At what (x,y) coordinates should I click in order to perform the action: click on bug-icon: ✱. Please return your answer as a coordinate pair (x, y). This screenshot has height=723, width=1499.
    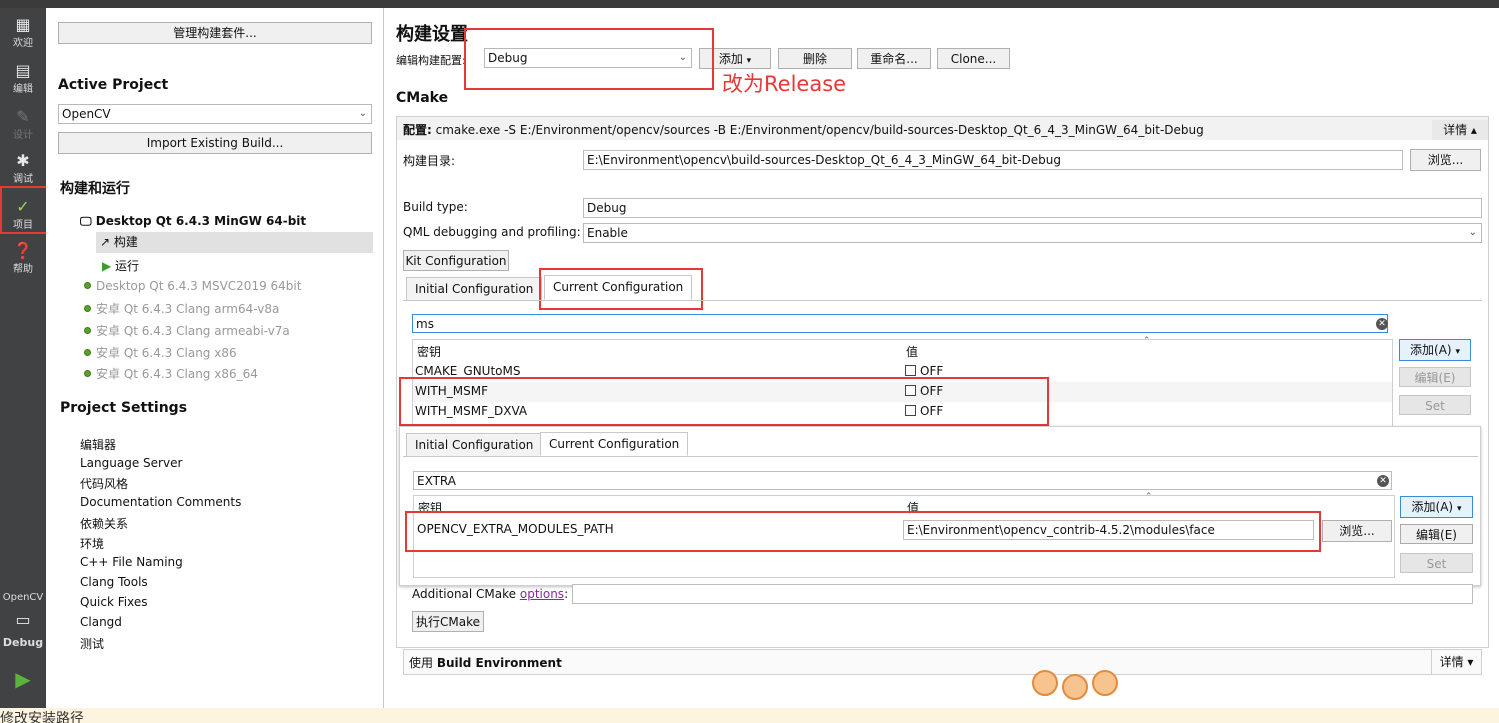
    Looking at the image, I should click on (23, 160).